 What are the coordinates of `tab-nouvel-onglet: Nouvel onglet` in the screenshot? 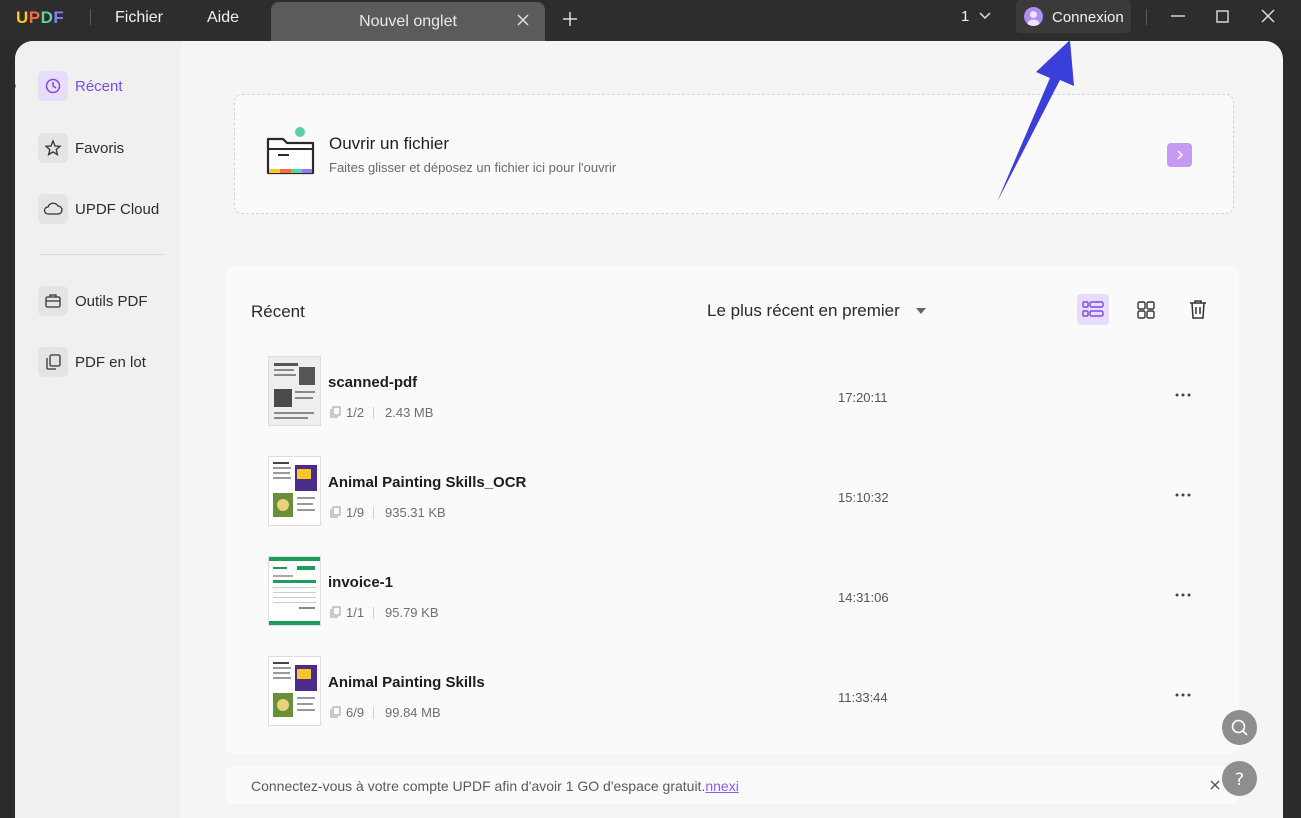 It's located at (408, 21).